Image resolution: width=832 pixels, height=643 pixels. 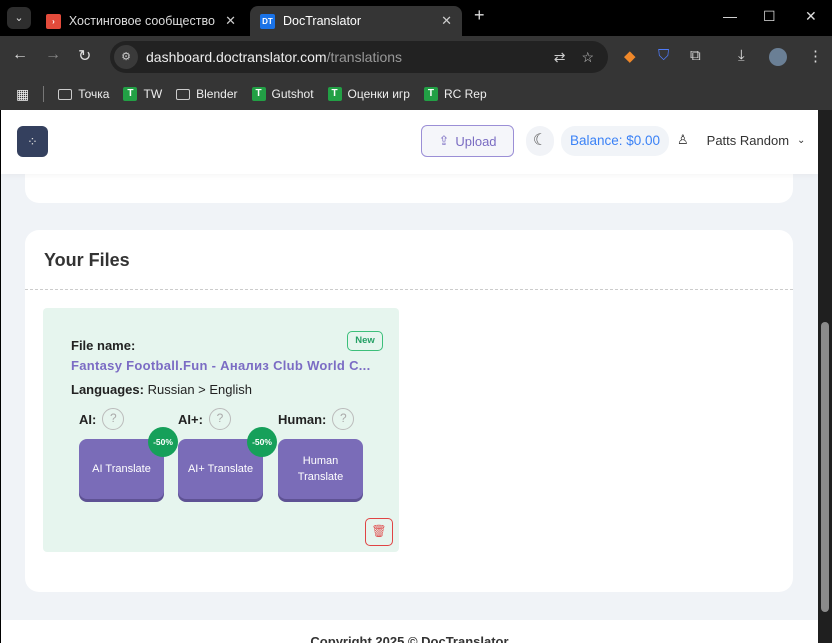 What do you see at coordinates (587, 57) in the screenshot?
I see `star-icon: ☆` at bounding box center [587, 57].